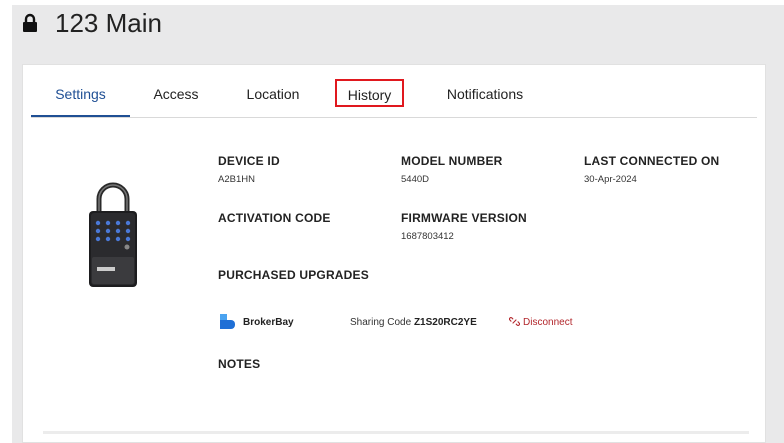 The image size is (784, 443). Describe the element at coordinates (548, 322) in the screenshot. I see `disconnect-label: Disconnect` at that location.